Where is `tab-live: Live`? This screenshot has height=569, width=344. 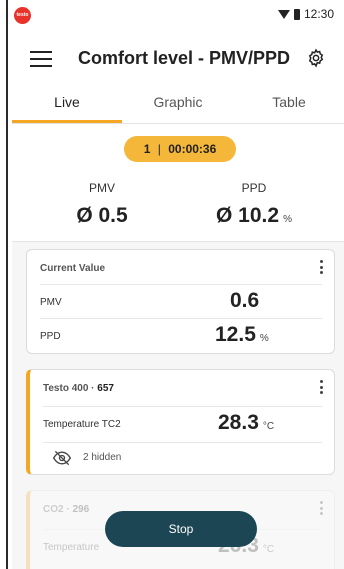 tab-live: Live is located at coordinates (67, 102).